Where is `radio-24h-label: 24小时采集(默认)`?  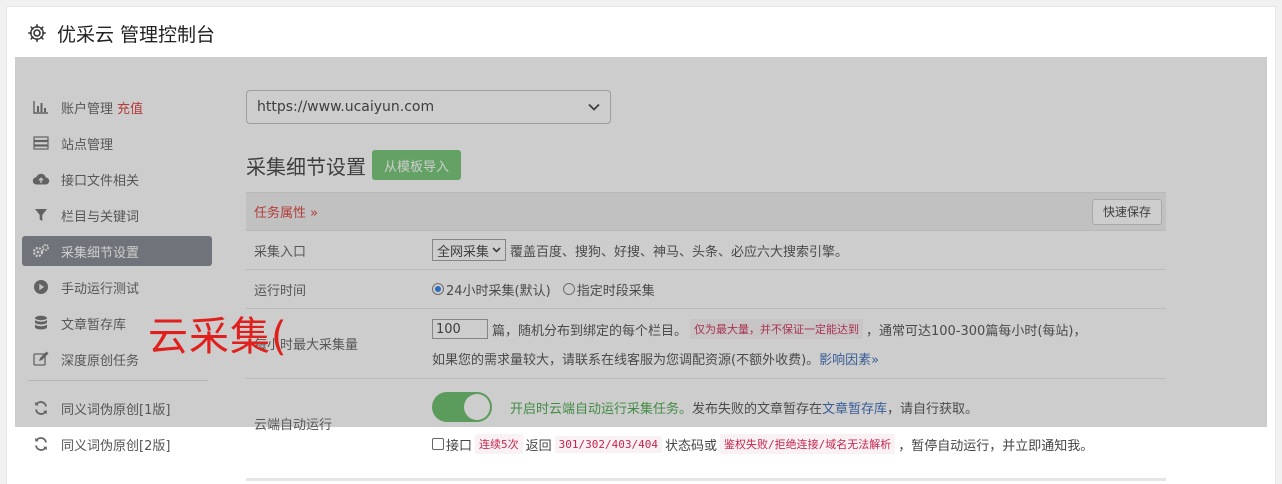 radio-24h-label: 24小时采集(默认) is located at coordinates (498, 291).